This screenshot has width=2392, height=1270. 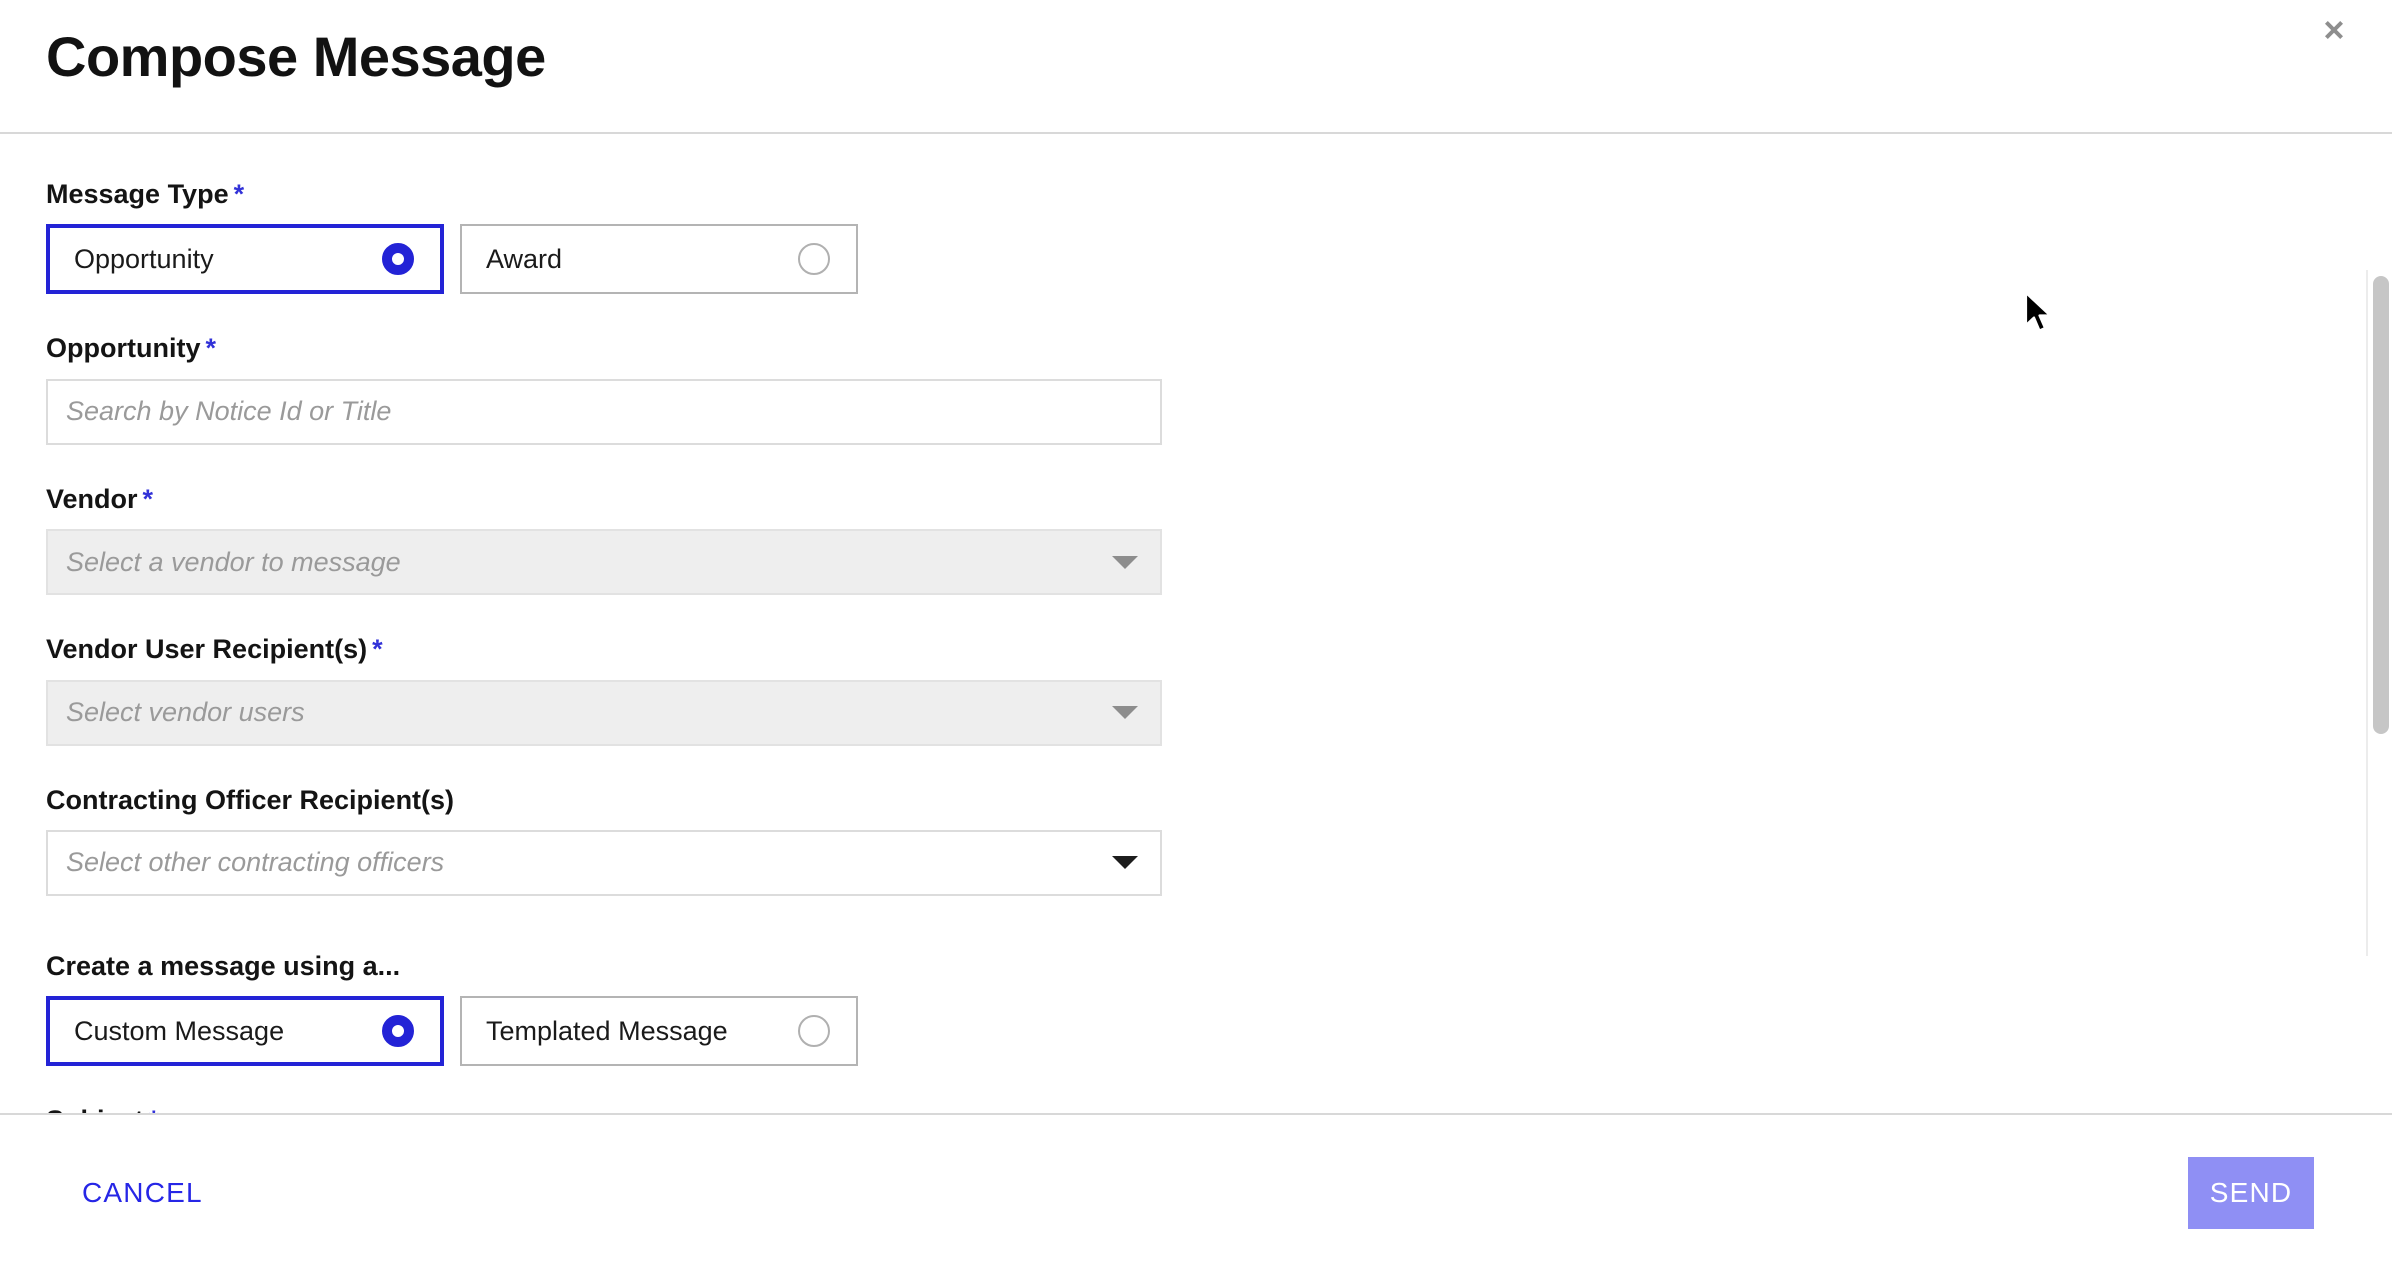 I want to click on vendor-users-select: Select vendor users, so click(x=604, y=712).